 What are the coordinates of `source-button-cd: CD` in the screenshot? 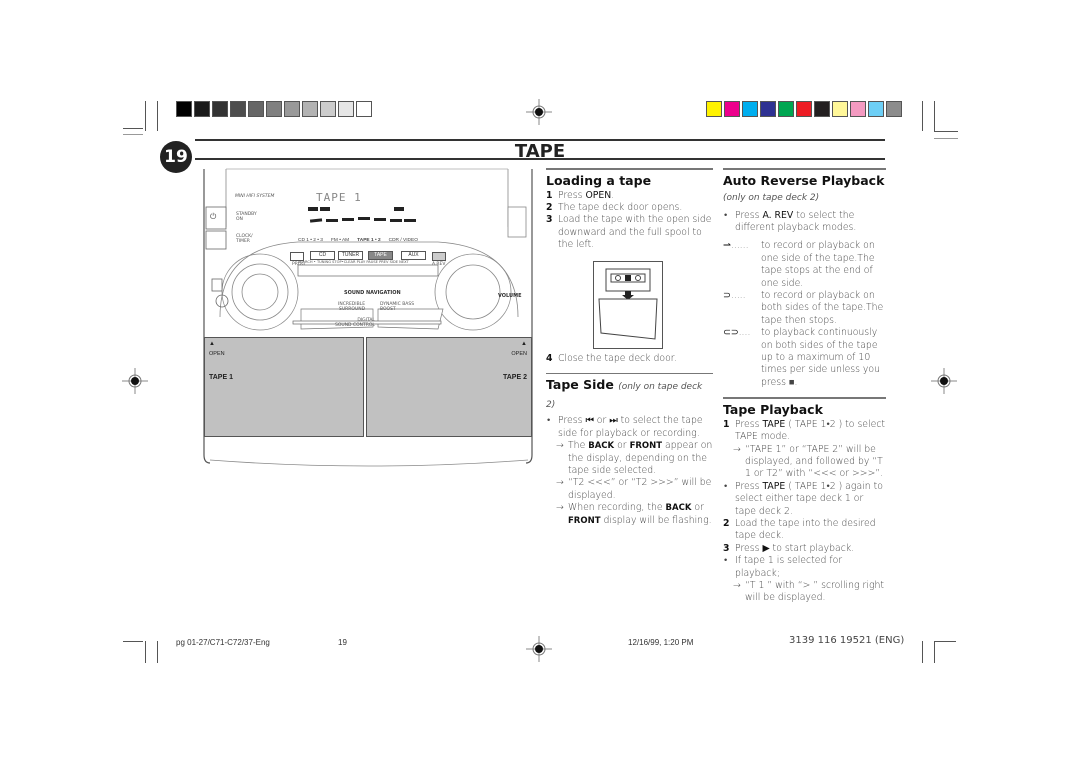 It's located at (322, 255).